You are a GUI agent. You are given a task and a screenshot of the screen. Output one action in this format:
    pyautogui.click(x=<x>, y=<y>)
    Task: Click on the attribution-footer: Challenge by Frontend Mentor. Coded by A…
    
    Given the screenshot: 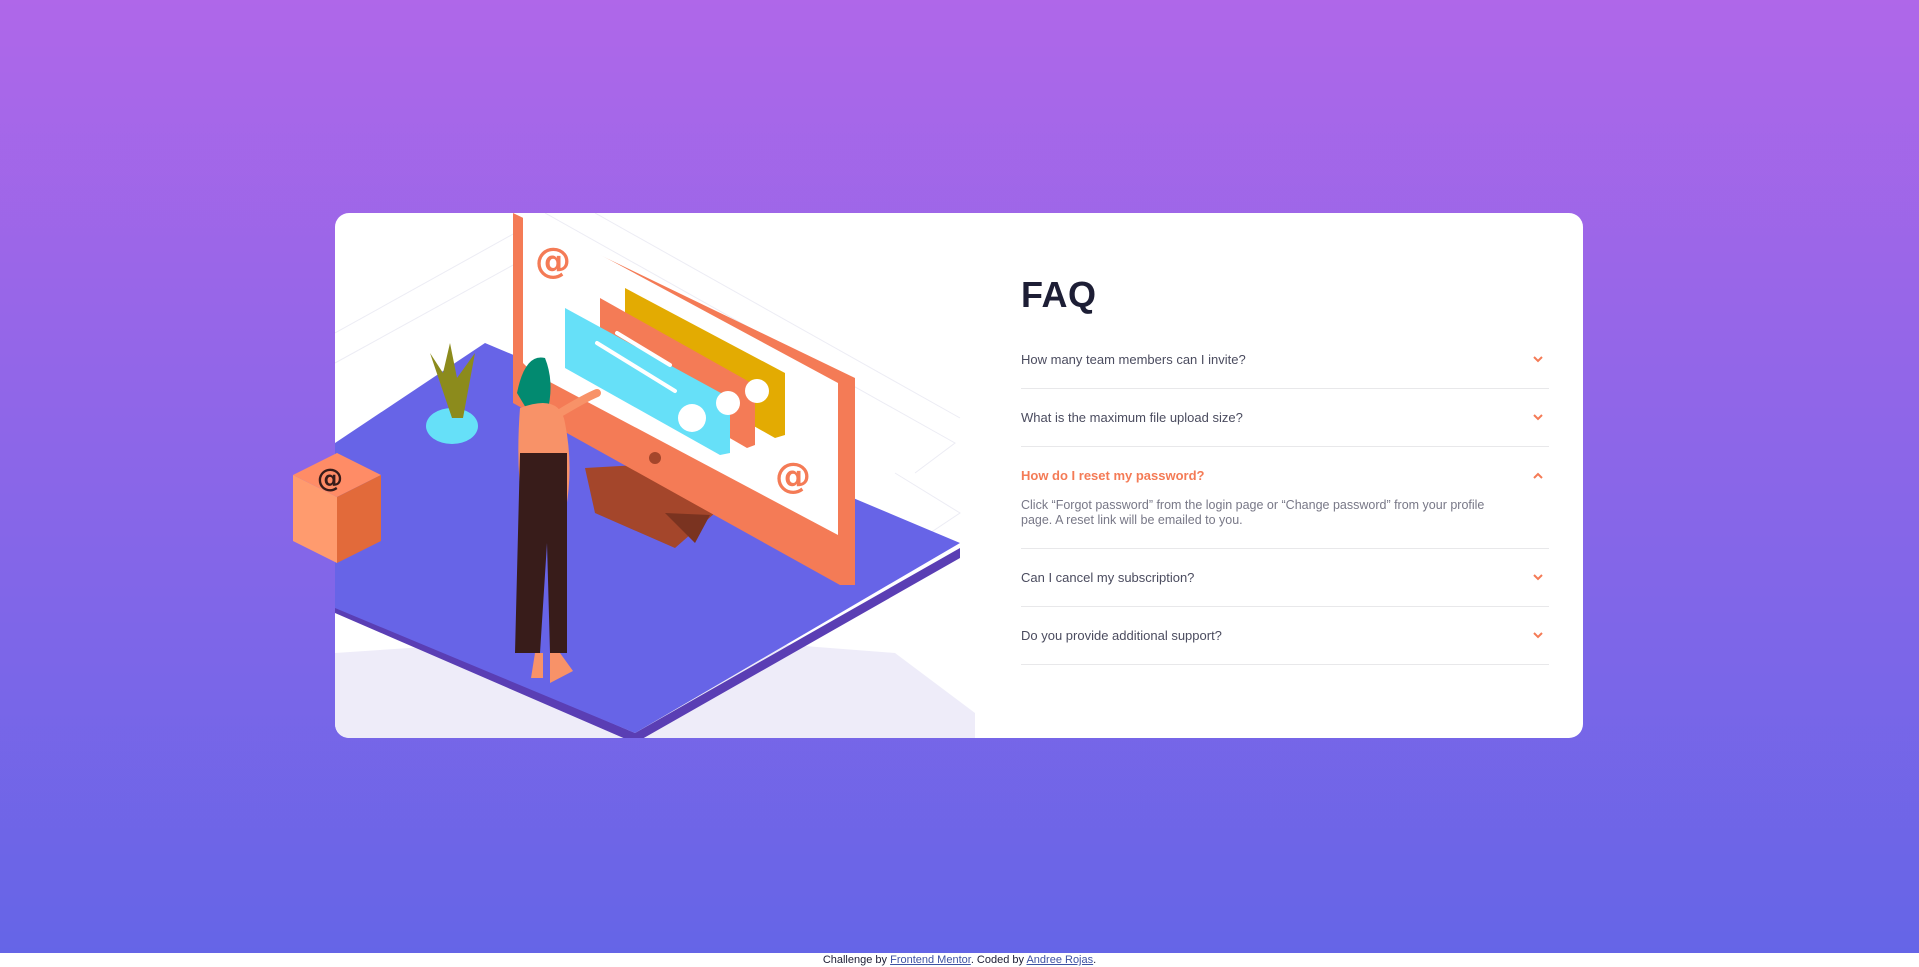 What is the action you would take?
    pyautogui.click(x=959, y=960)
    